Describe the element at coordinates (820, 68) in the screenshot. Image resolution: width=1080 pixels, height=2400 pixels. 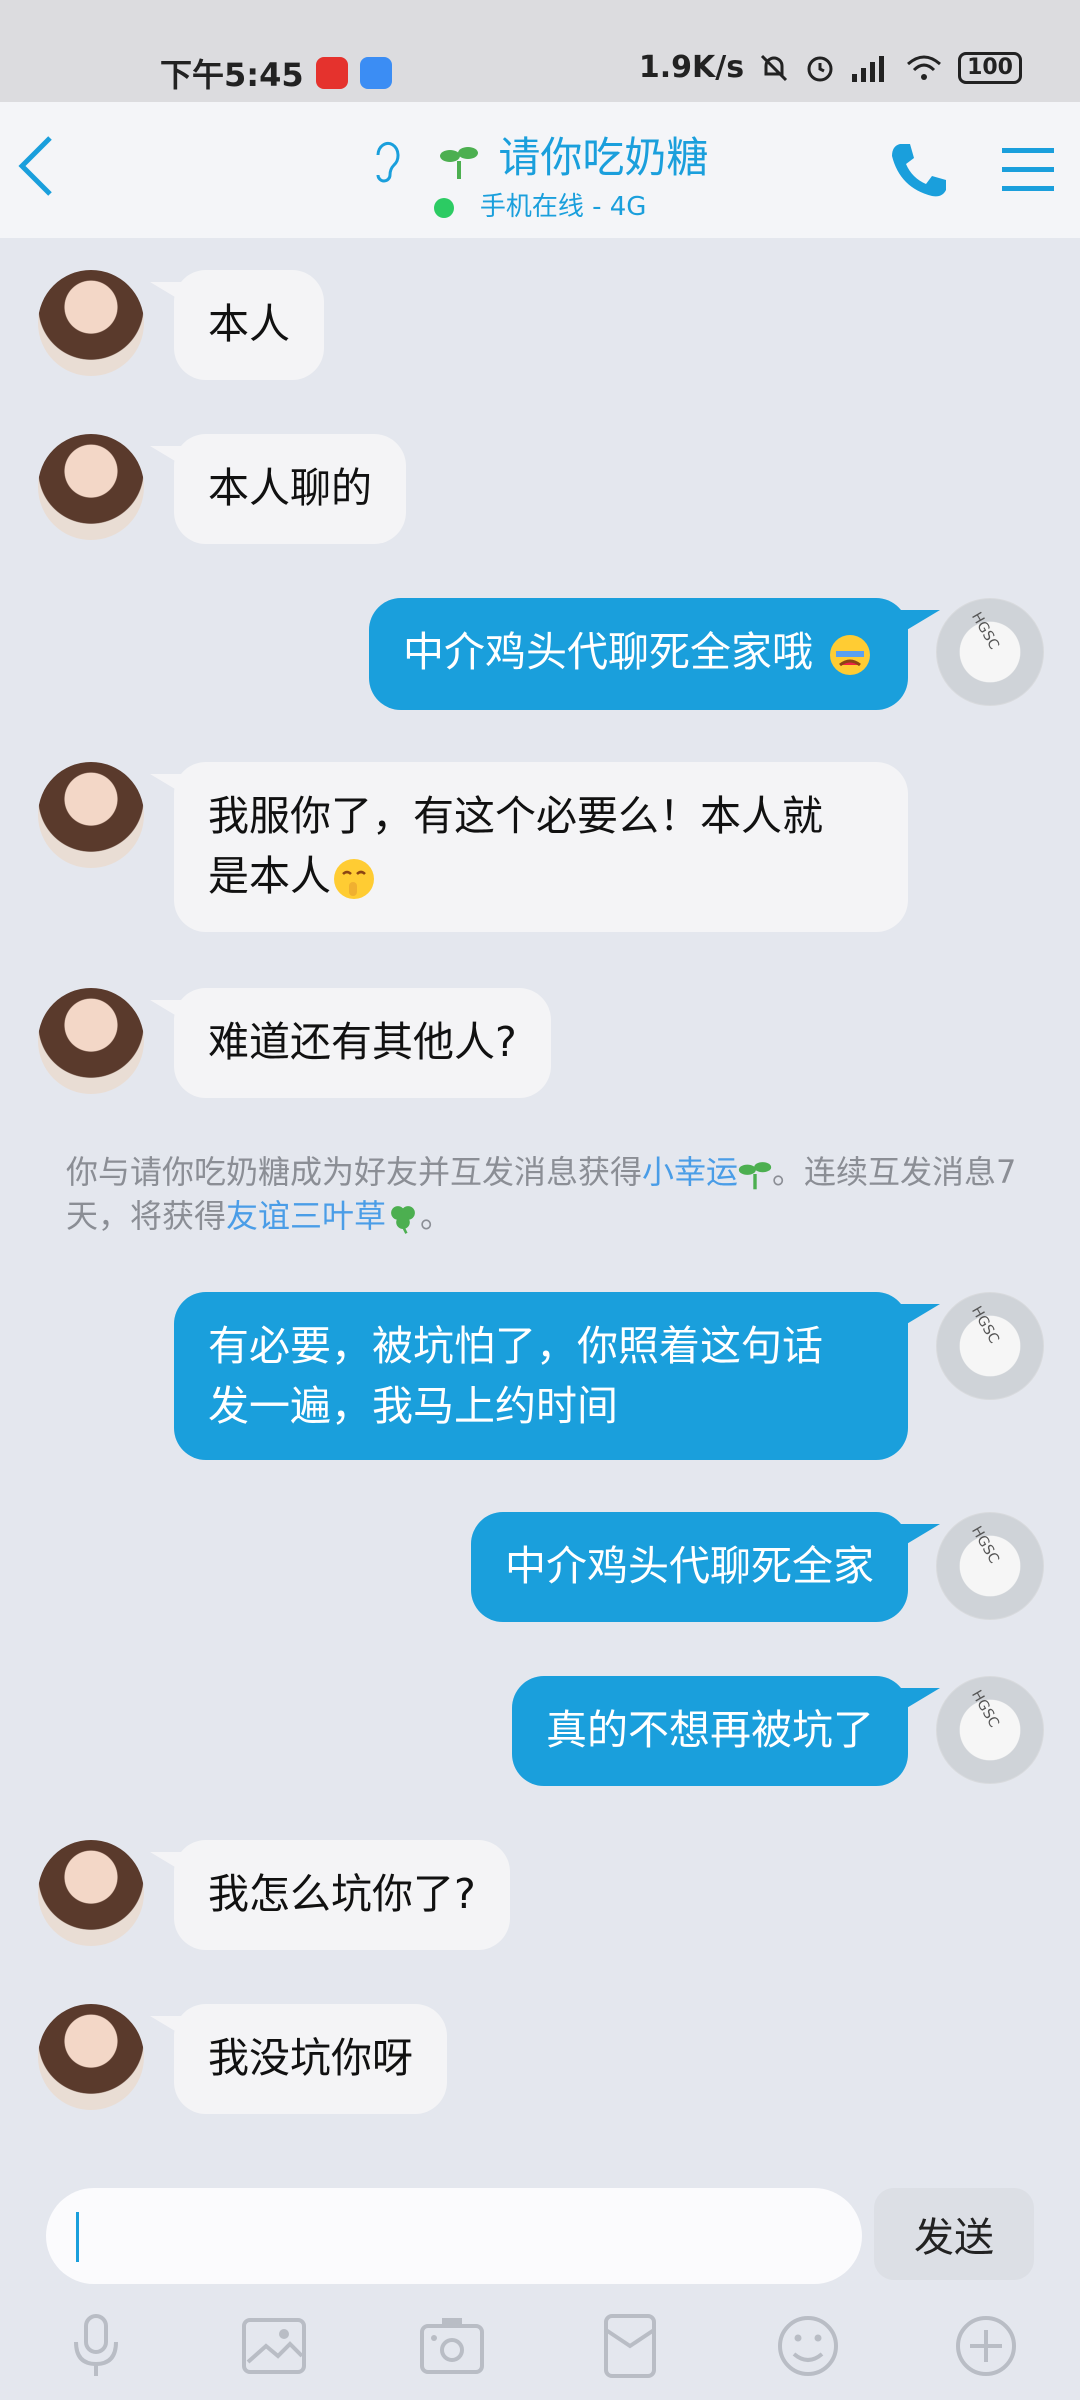
I see `alarm-icon` at that location.